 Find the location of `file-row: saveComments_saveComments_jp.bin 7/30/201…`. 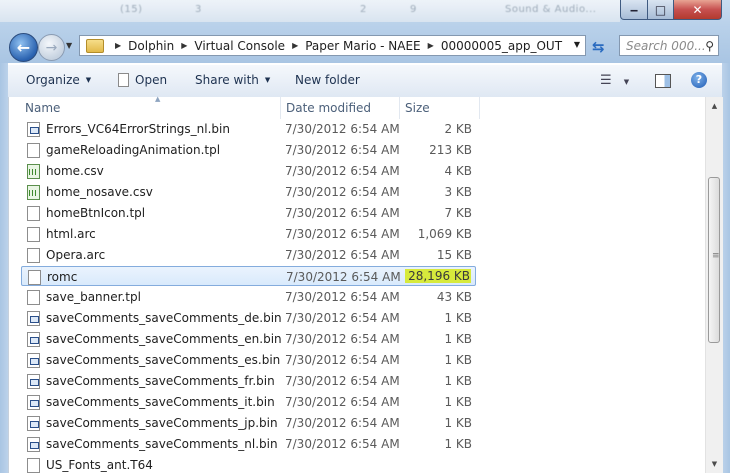

file-row: saveComments_saveComments_jp.bin 7/30/201… is located at coordinates (248, 423).